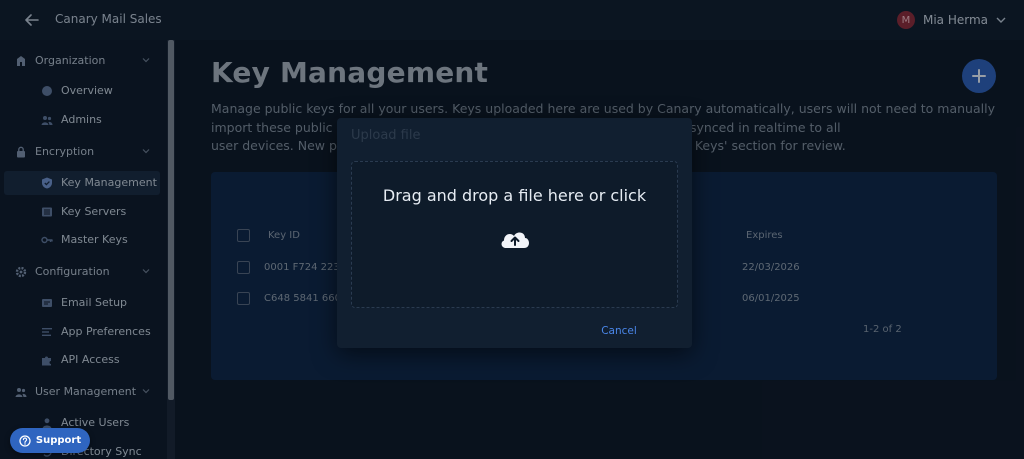 The height and width of the screenshot is (459, 1024). Describe the element at coordinates (25, 440) in the screenshot. I see `help-circle-icon` at that location.